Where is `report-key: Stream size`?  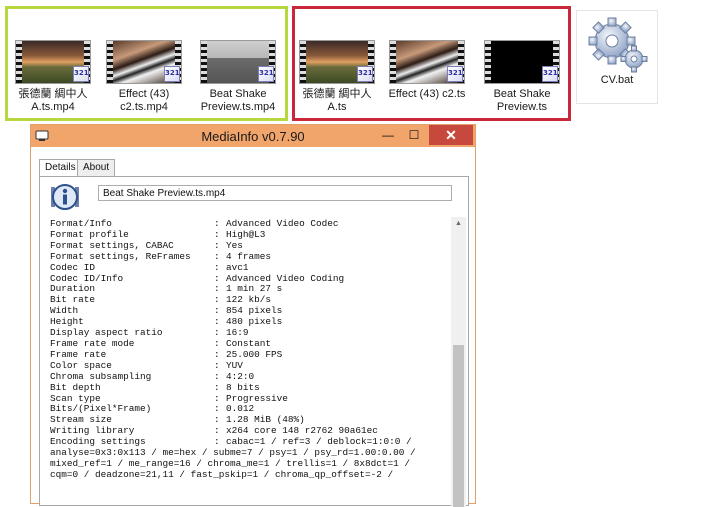
report-key: Stream size is located at coordinates (81, 420).